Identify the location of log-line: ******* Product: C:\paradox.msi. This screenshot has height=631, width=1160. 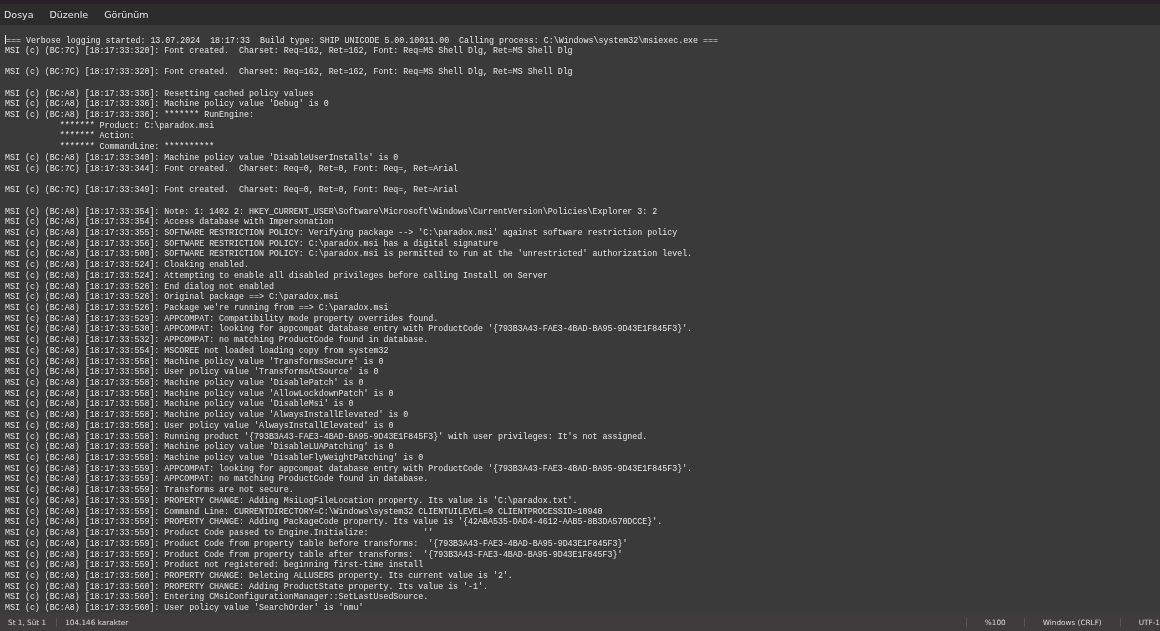
(137, 125).